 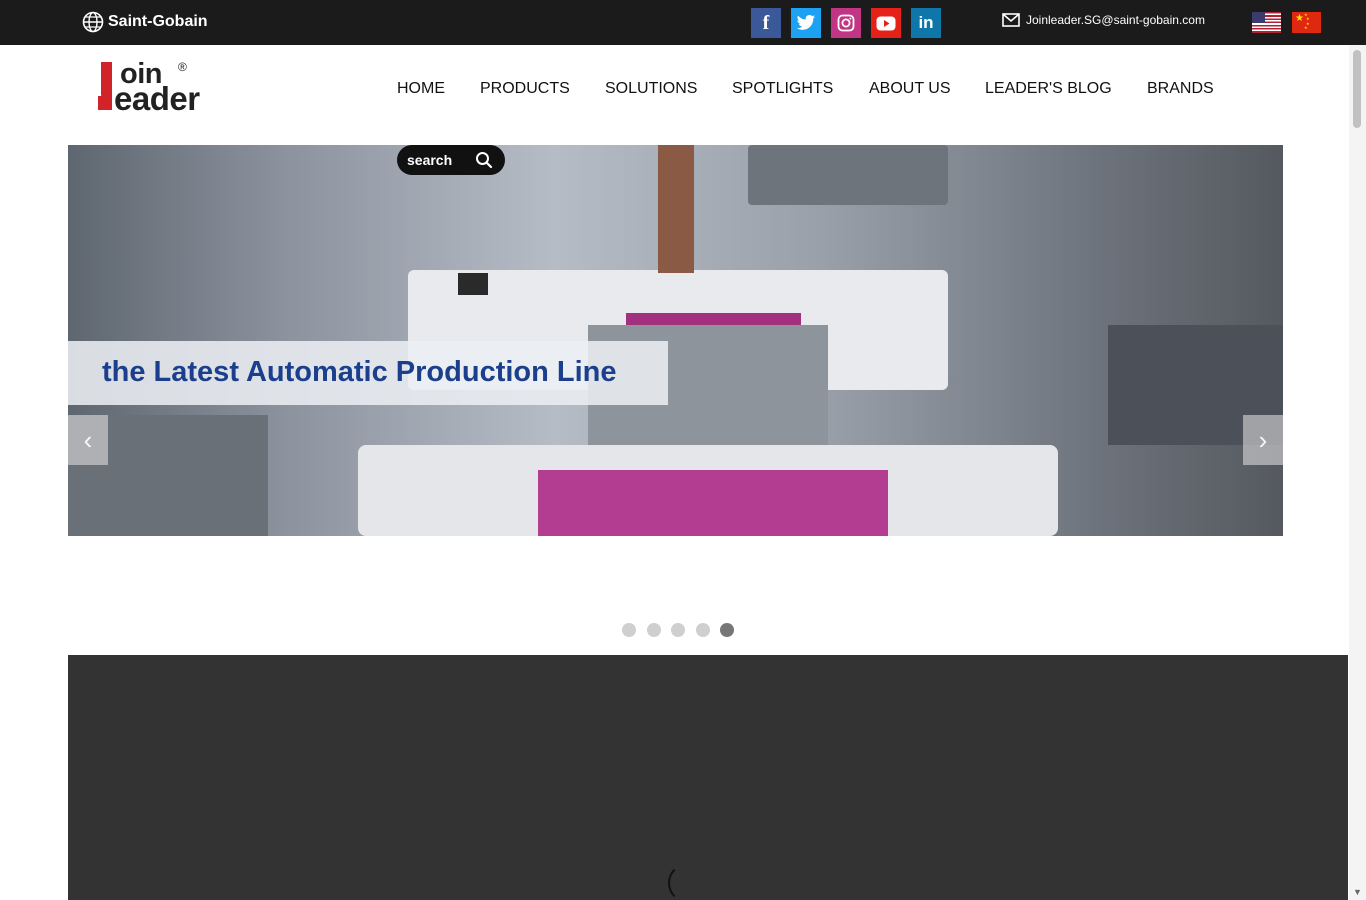 I want to click on chevron-right-icon: ›, so click(x=1263, y=439).